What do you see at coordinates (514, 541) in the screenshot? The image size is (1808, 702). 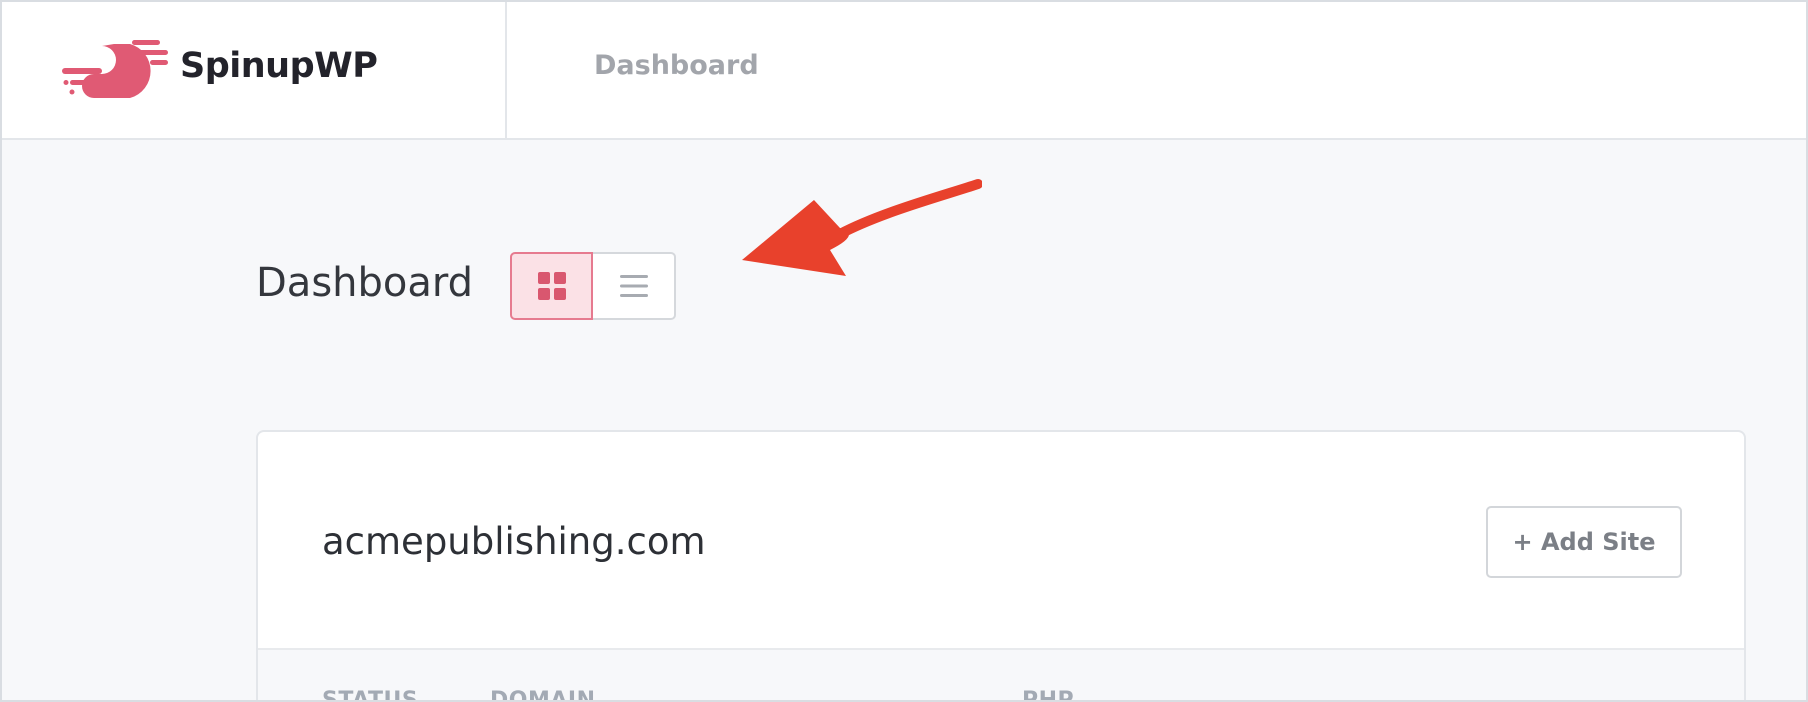 I see `server-name: acmepublishing.com` at bounding box center [514, 541].